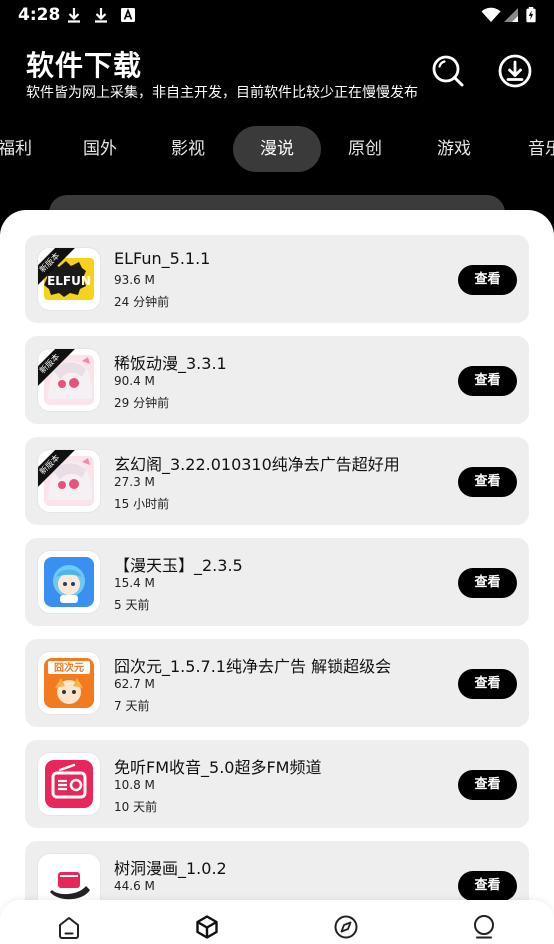 This screenshot has height=944, width=554. What do you see at coordinates (142, 302) in the screenshot?
I see `app-time: 24 分钟前` at bounding box center [142, 302].